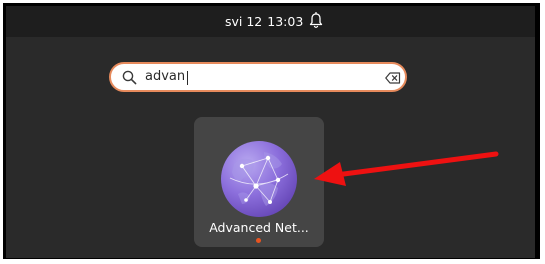  What do you see at coordinates (316, 21) in the screenshot?
I see `bell-icon` at bounding box center [316, 21].